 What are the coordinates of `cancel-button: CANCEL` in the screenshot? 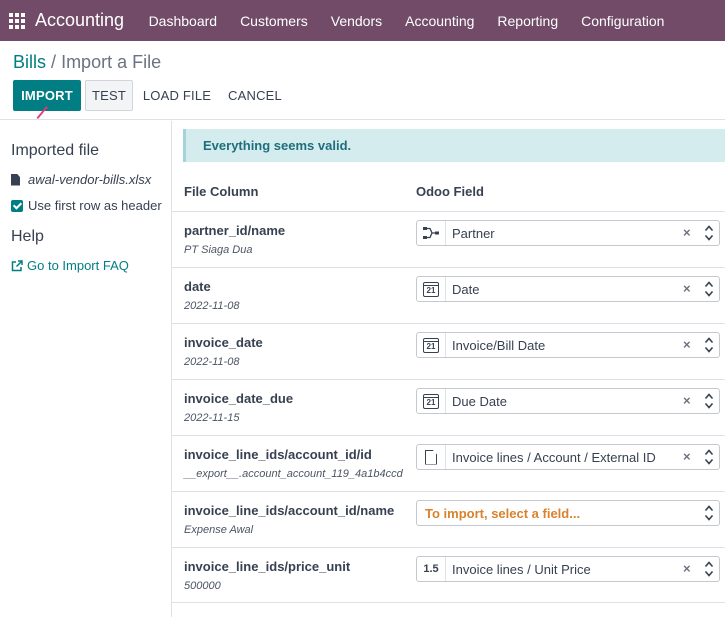 It's located at (255, 95).